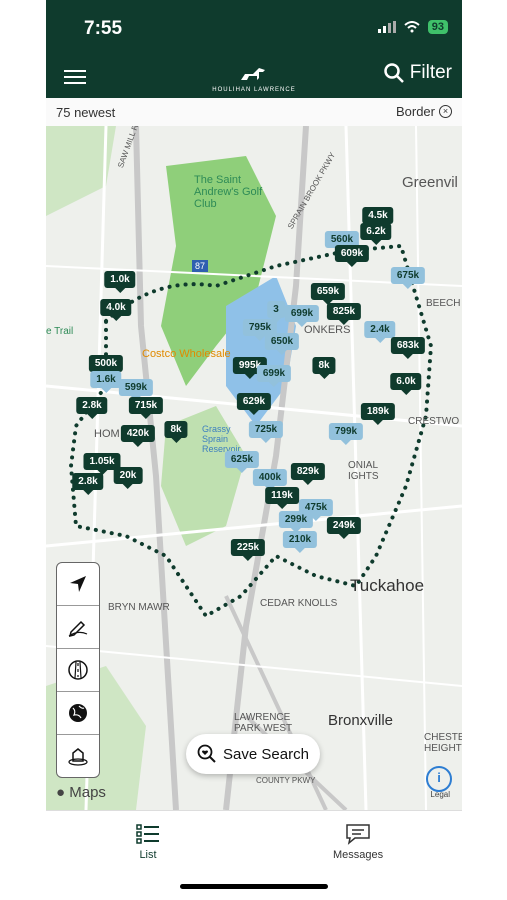 The image size is (507, 900). Describe the element at coordinates (327, 330) in the screenshot. I see `map-label: ONKERS` at that location.